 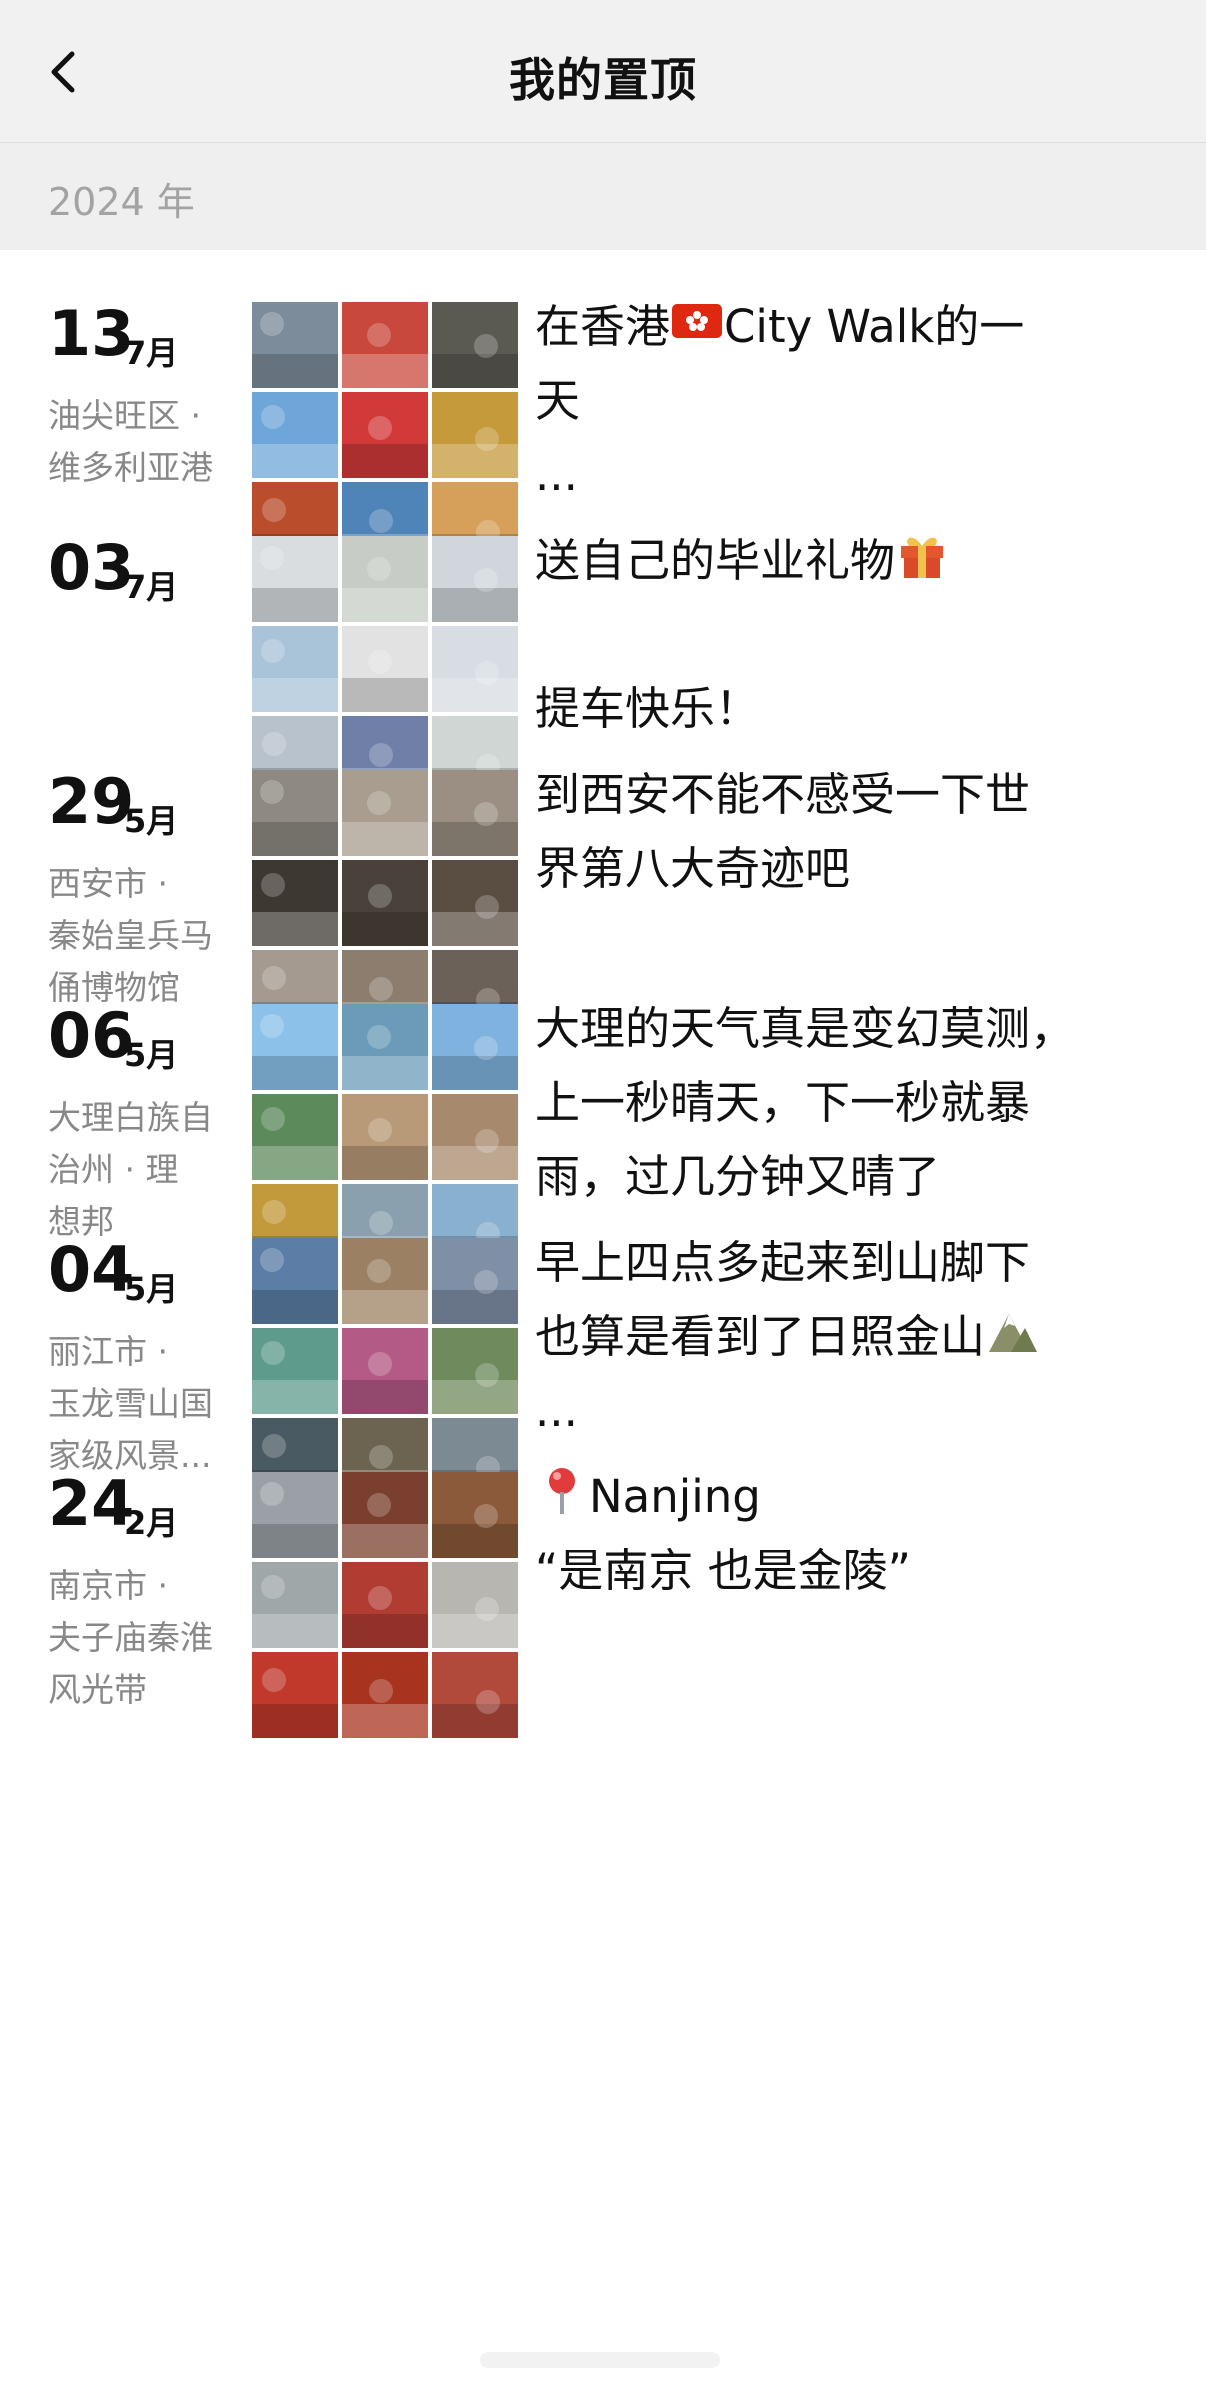 What do you see at coordinates (835, 1497) in the screenshot?
I see `post-text-line: Nanjing` at bounding box center [835, 1497].